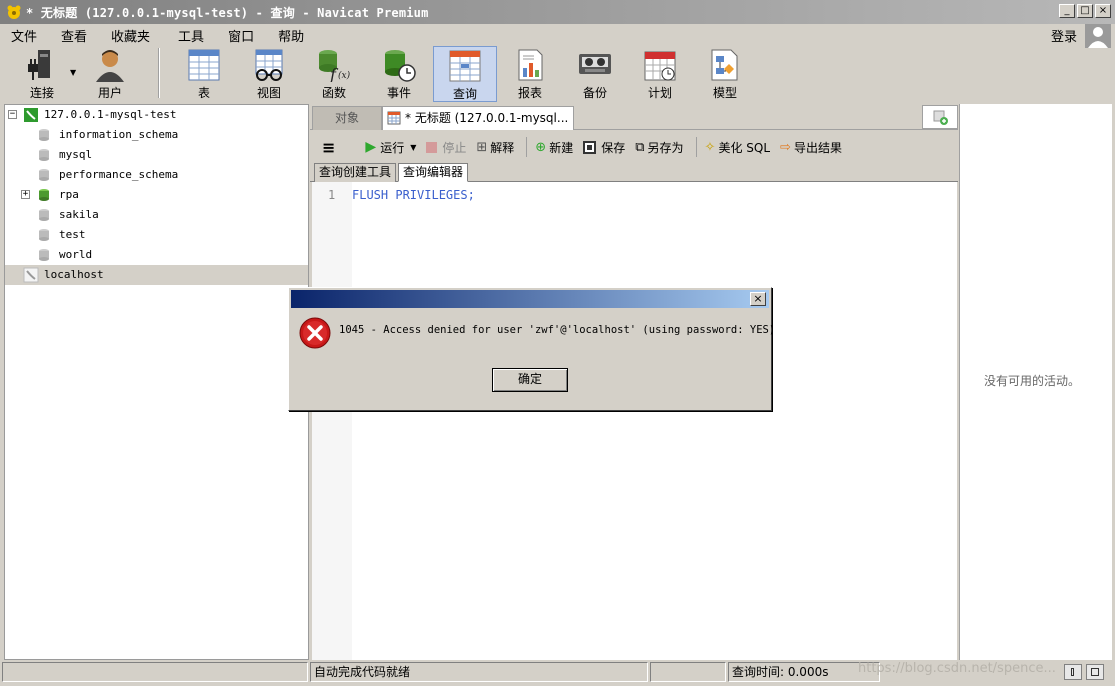 The image size is (1115, 686). What do you see at coordinates (79, 214) in the screenshot?
I see `tree-label: sakila` at bounding box center [79, 214].